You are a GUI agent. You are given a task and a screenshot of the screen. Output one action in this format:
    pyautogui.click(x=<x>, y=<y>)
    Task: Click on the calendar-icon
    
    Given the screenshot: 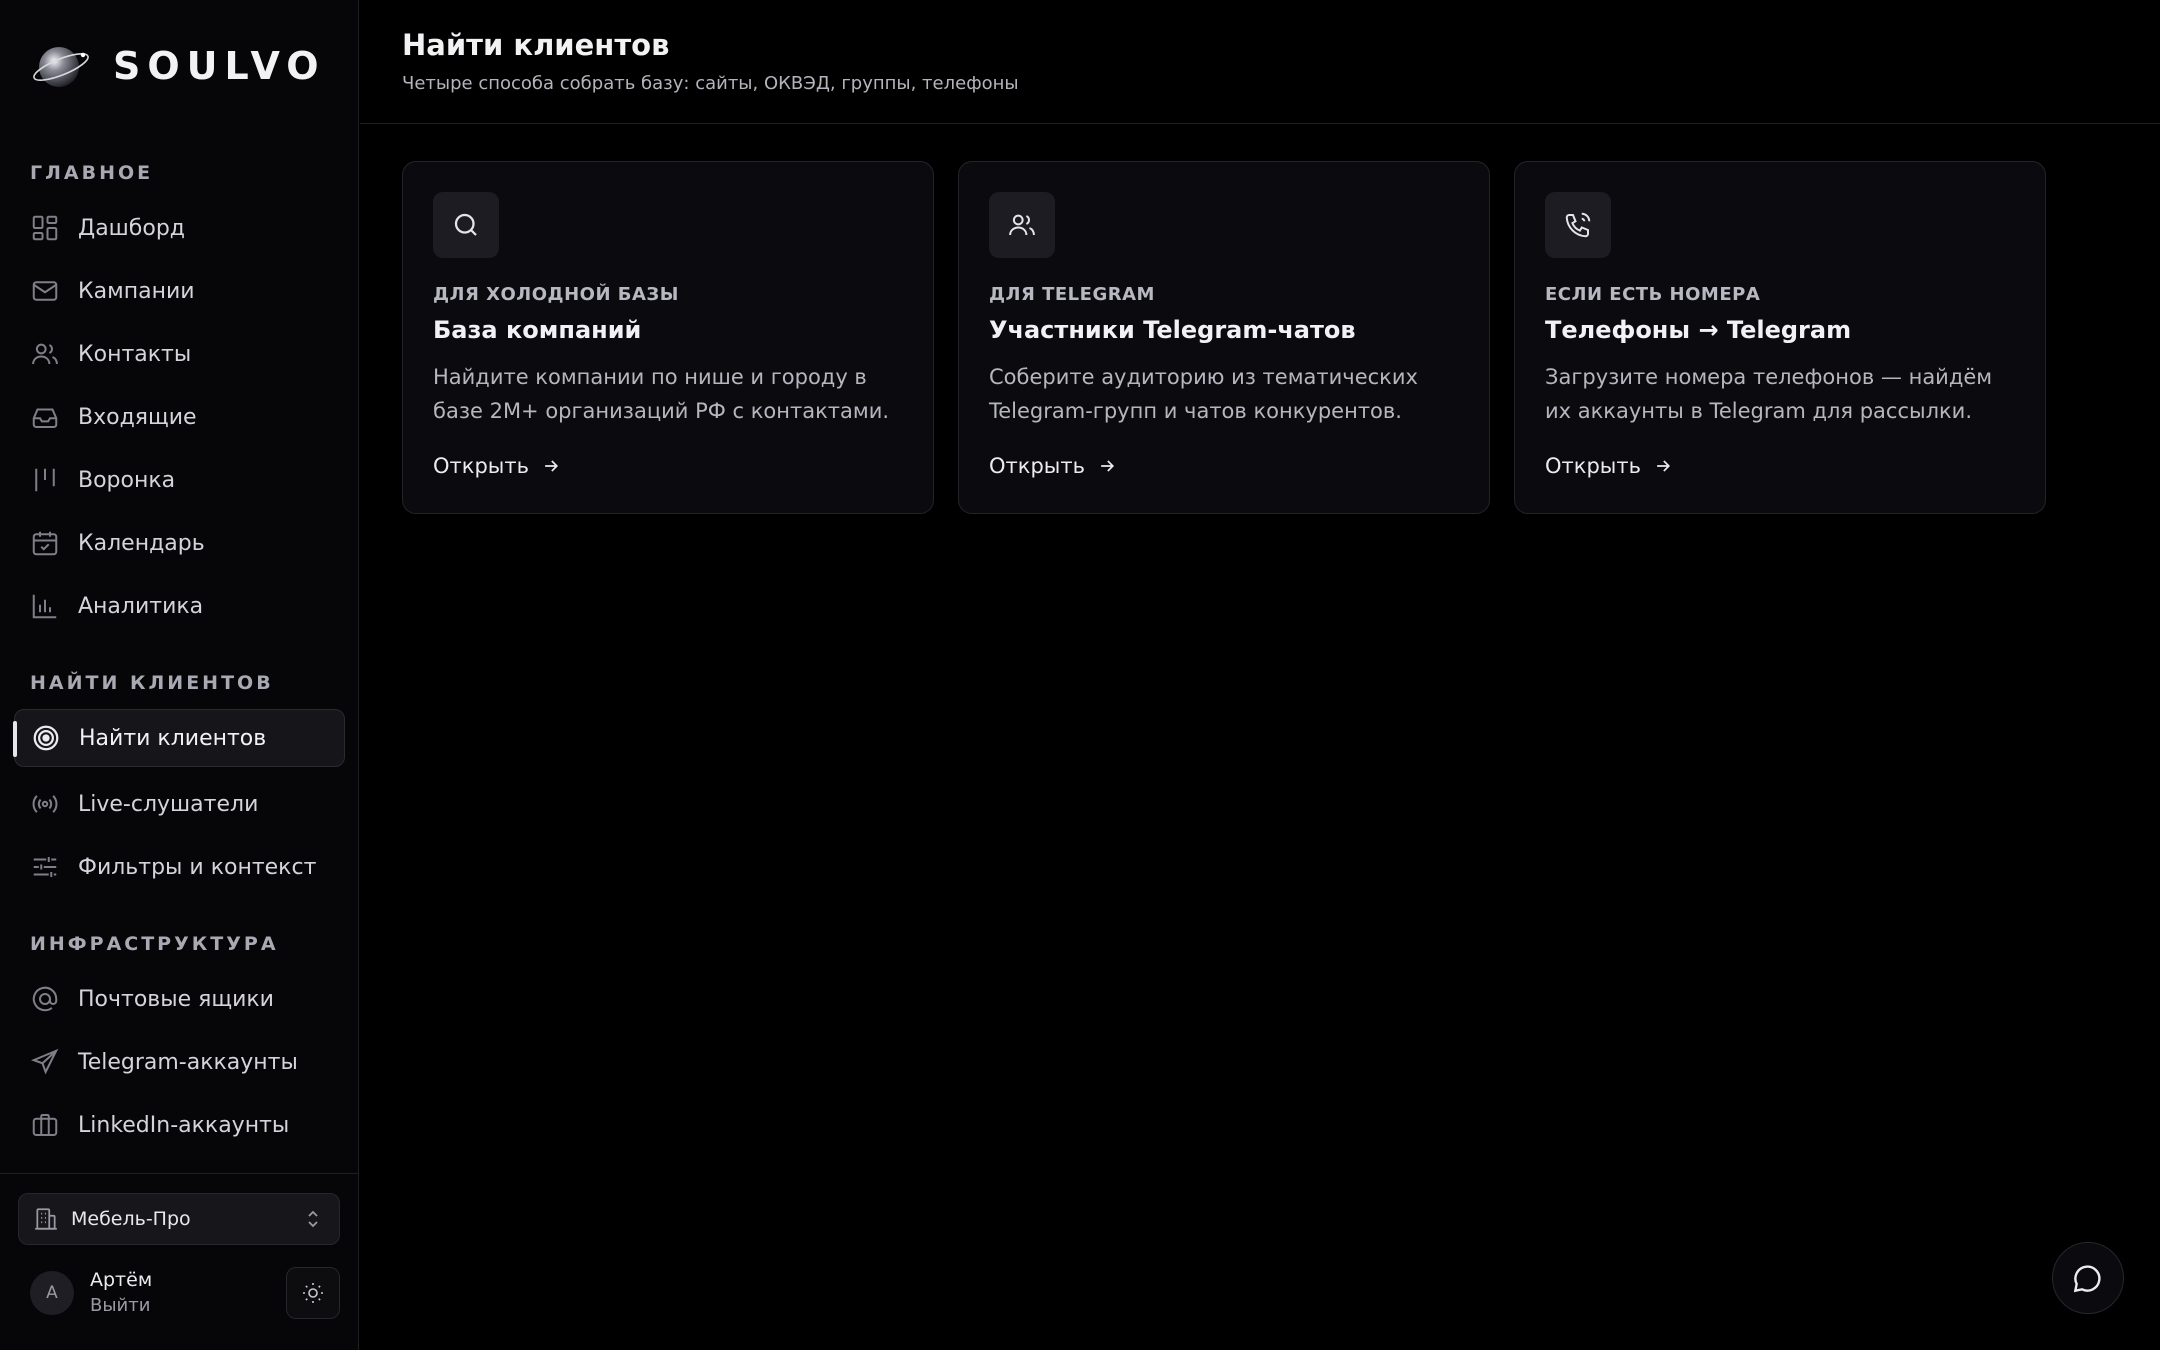 What is the action you would take?
    pyautogui.click(x=45, y=543)
    